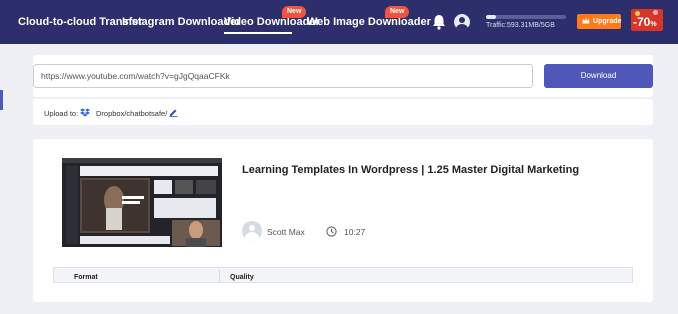  What do you see at coordinates (85, 112) in the screenshot?
I see `dropbox-icon` at bounding box center [85, 112].